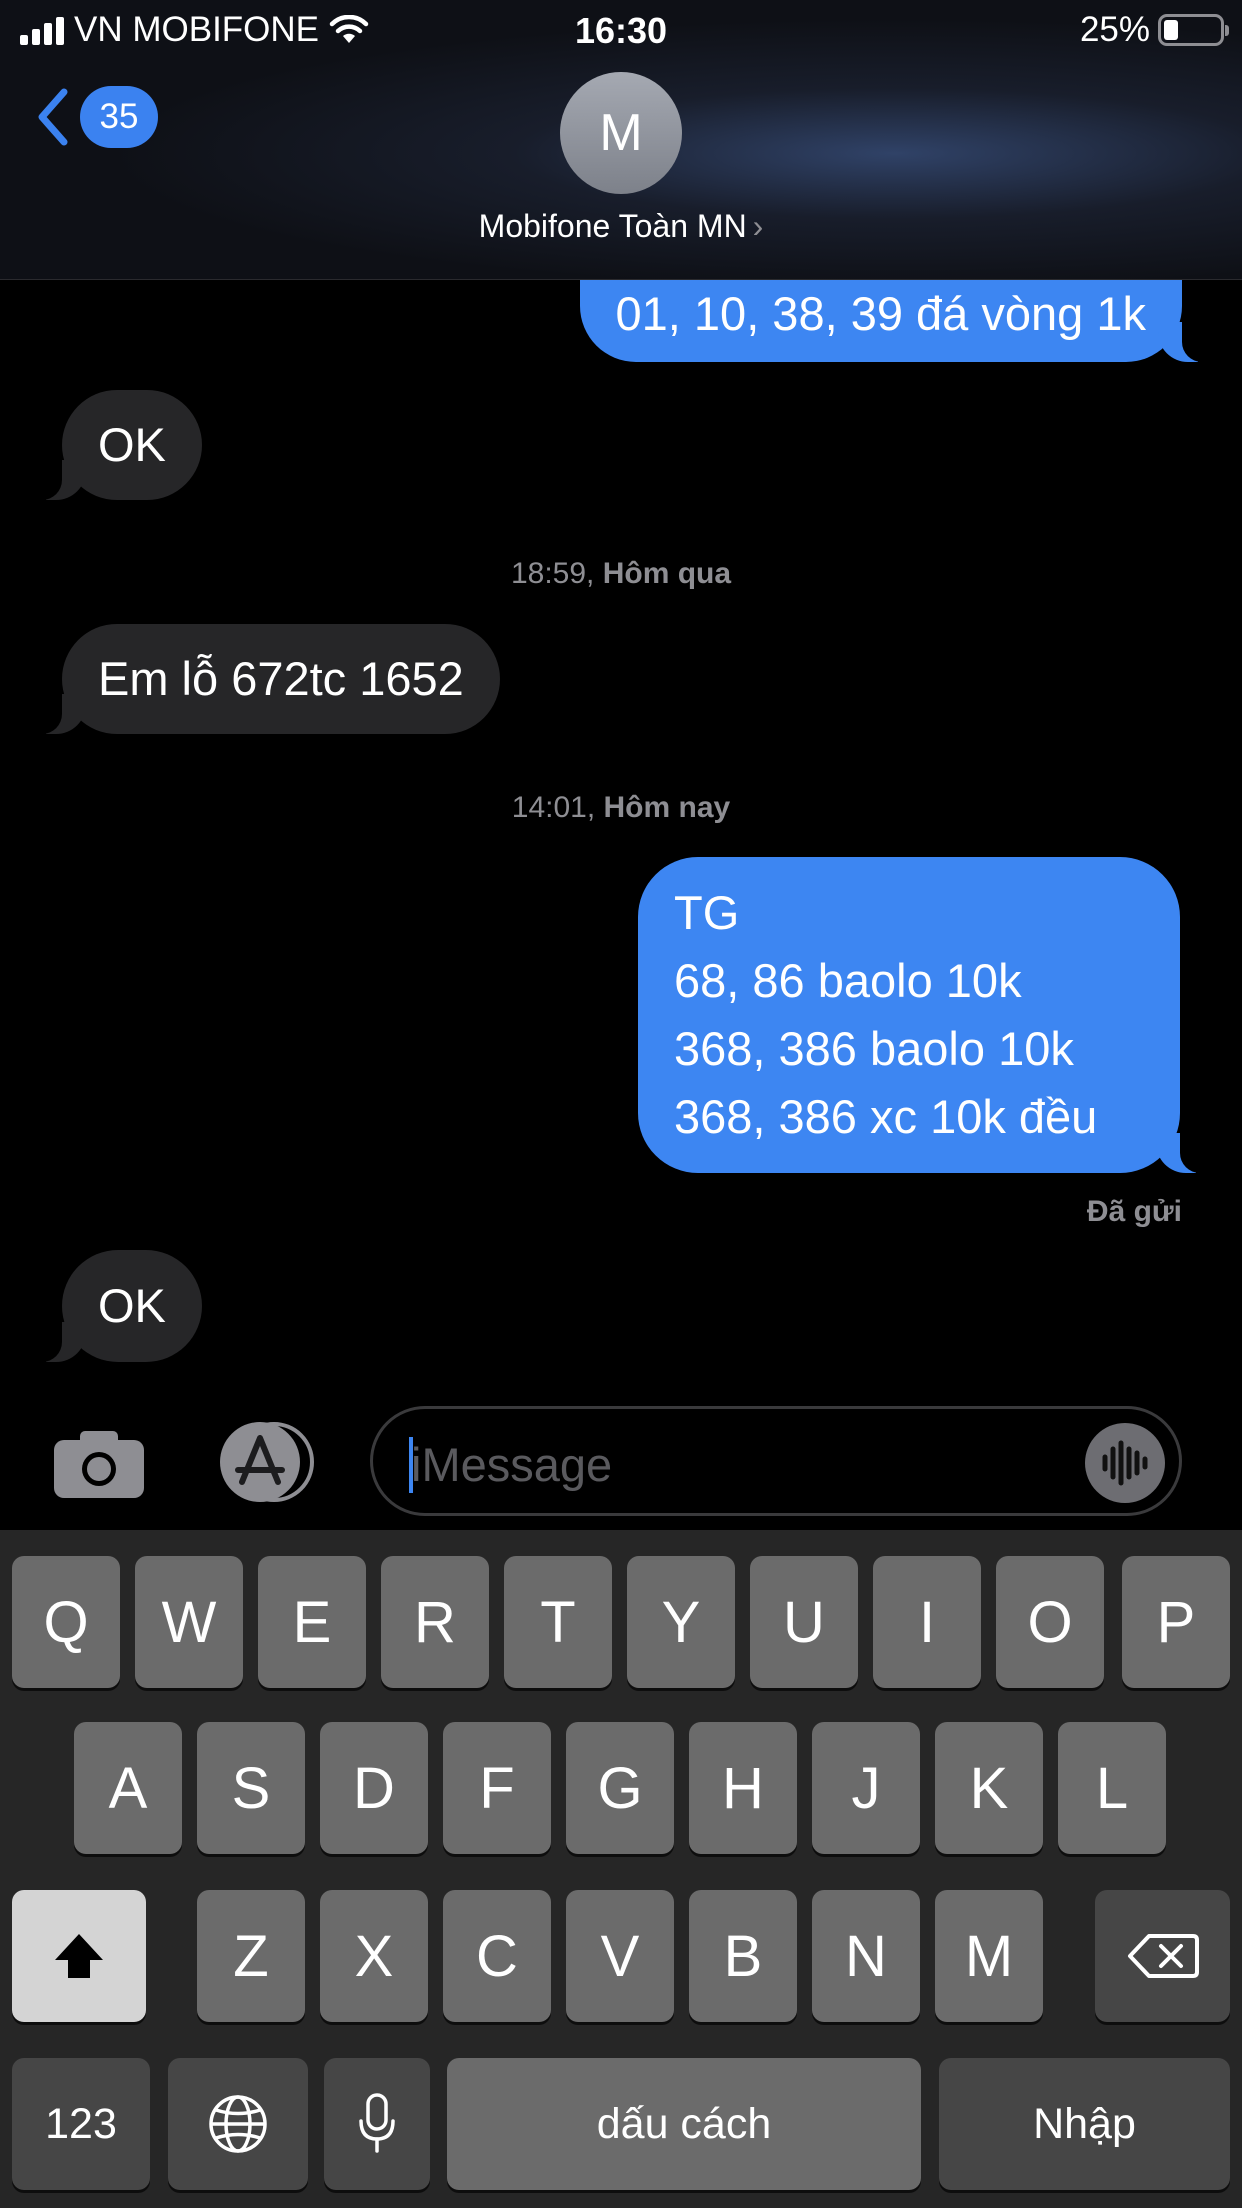  Describe the element at coordinates (848, 980) in the screenshot. I see `message-line: 68, 86 baolo 10k` at that location.